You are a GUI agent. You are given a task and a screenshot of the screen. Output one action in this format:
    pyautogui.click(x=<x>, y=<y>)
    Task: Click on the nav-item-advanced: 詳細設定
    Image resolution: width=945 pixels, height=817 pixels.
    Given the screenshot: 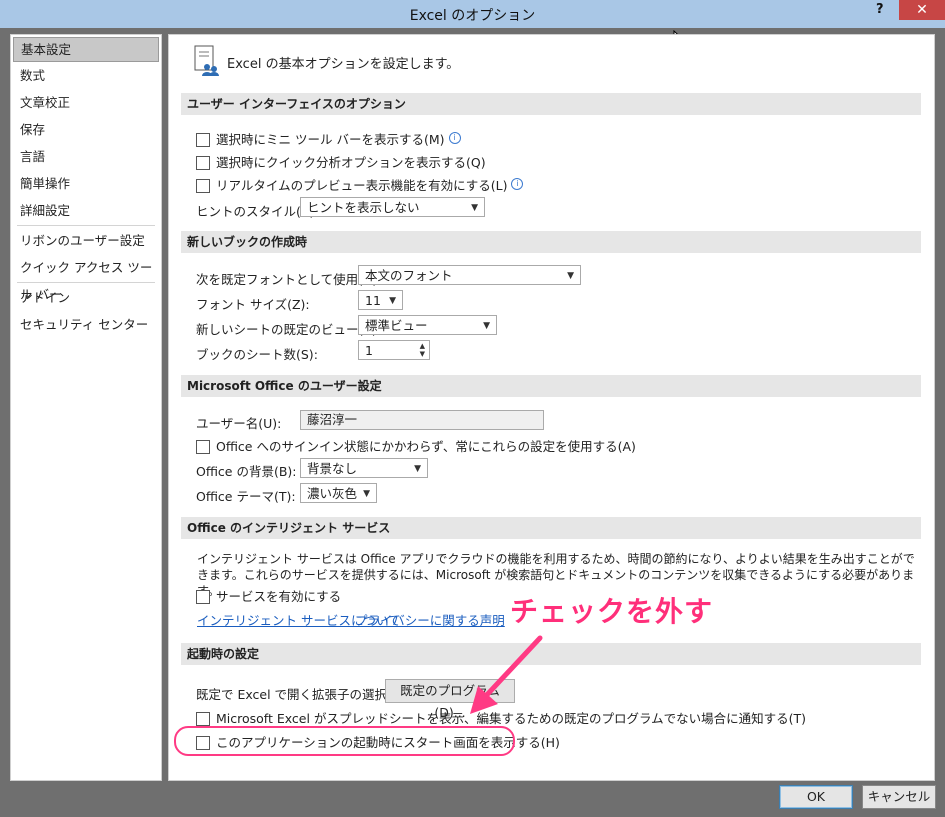 What is the action you would take?
    pyautogui.click(x=86, y=210)
    